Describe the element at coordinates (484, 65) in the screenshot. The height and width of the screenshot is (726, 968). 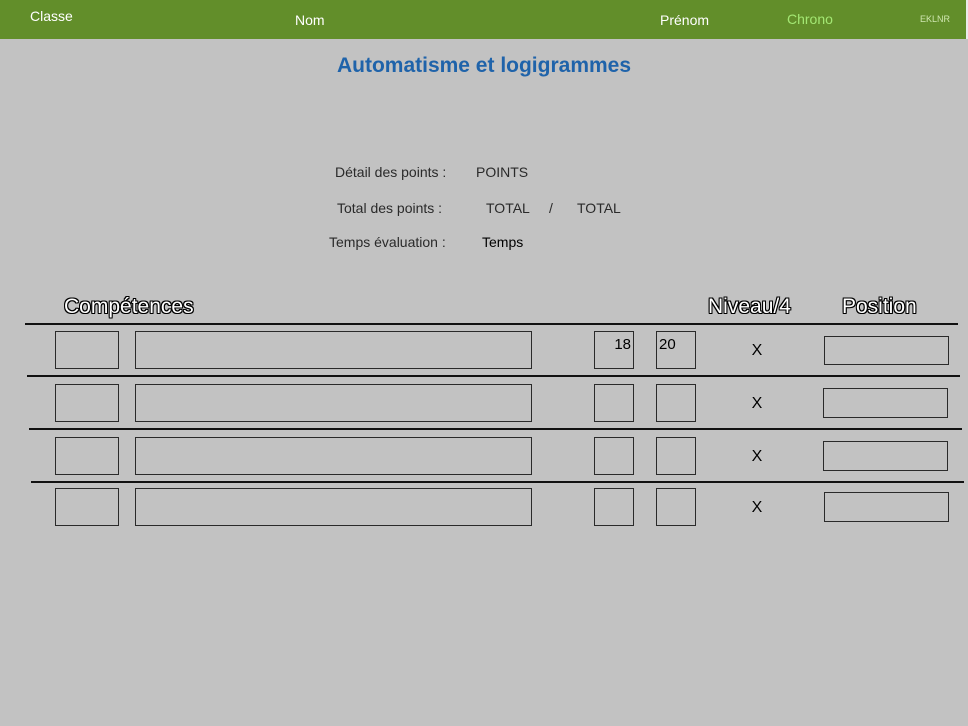
I see `page-title: Automatisme et logigrammes` at that location.